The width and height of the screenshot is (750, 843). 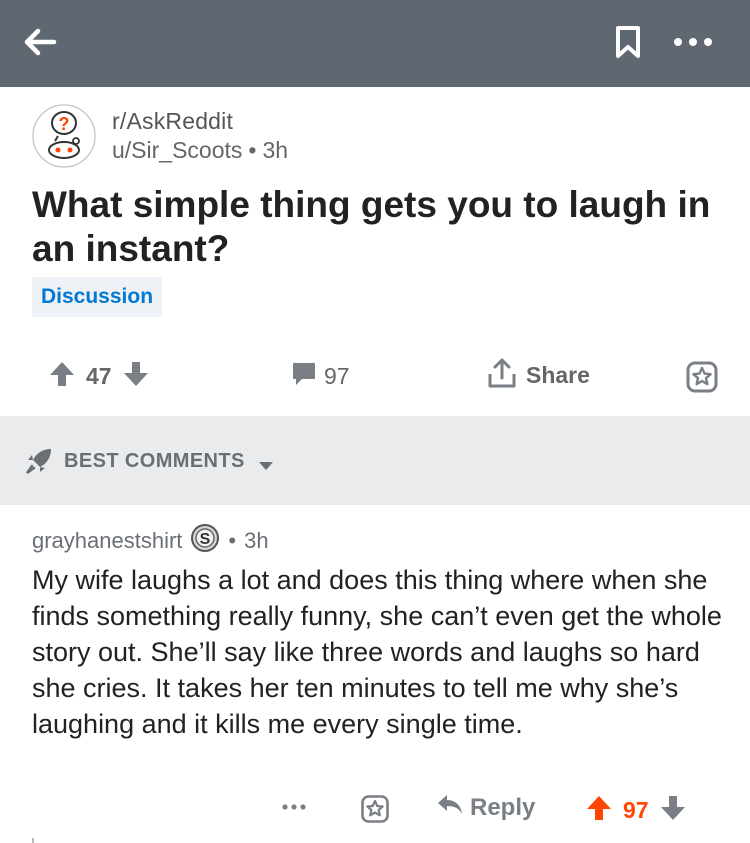 I want to click on thread-line, so click(x=33, y=840).